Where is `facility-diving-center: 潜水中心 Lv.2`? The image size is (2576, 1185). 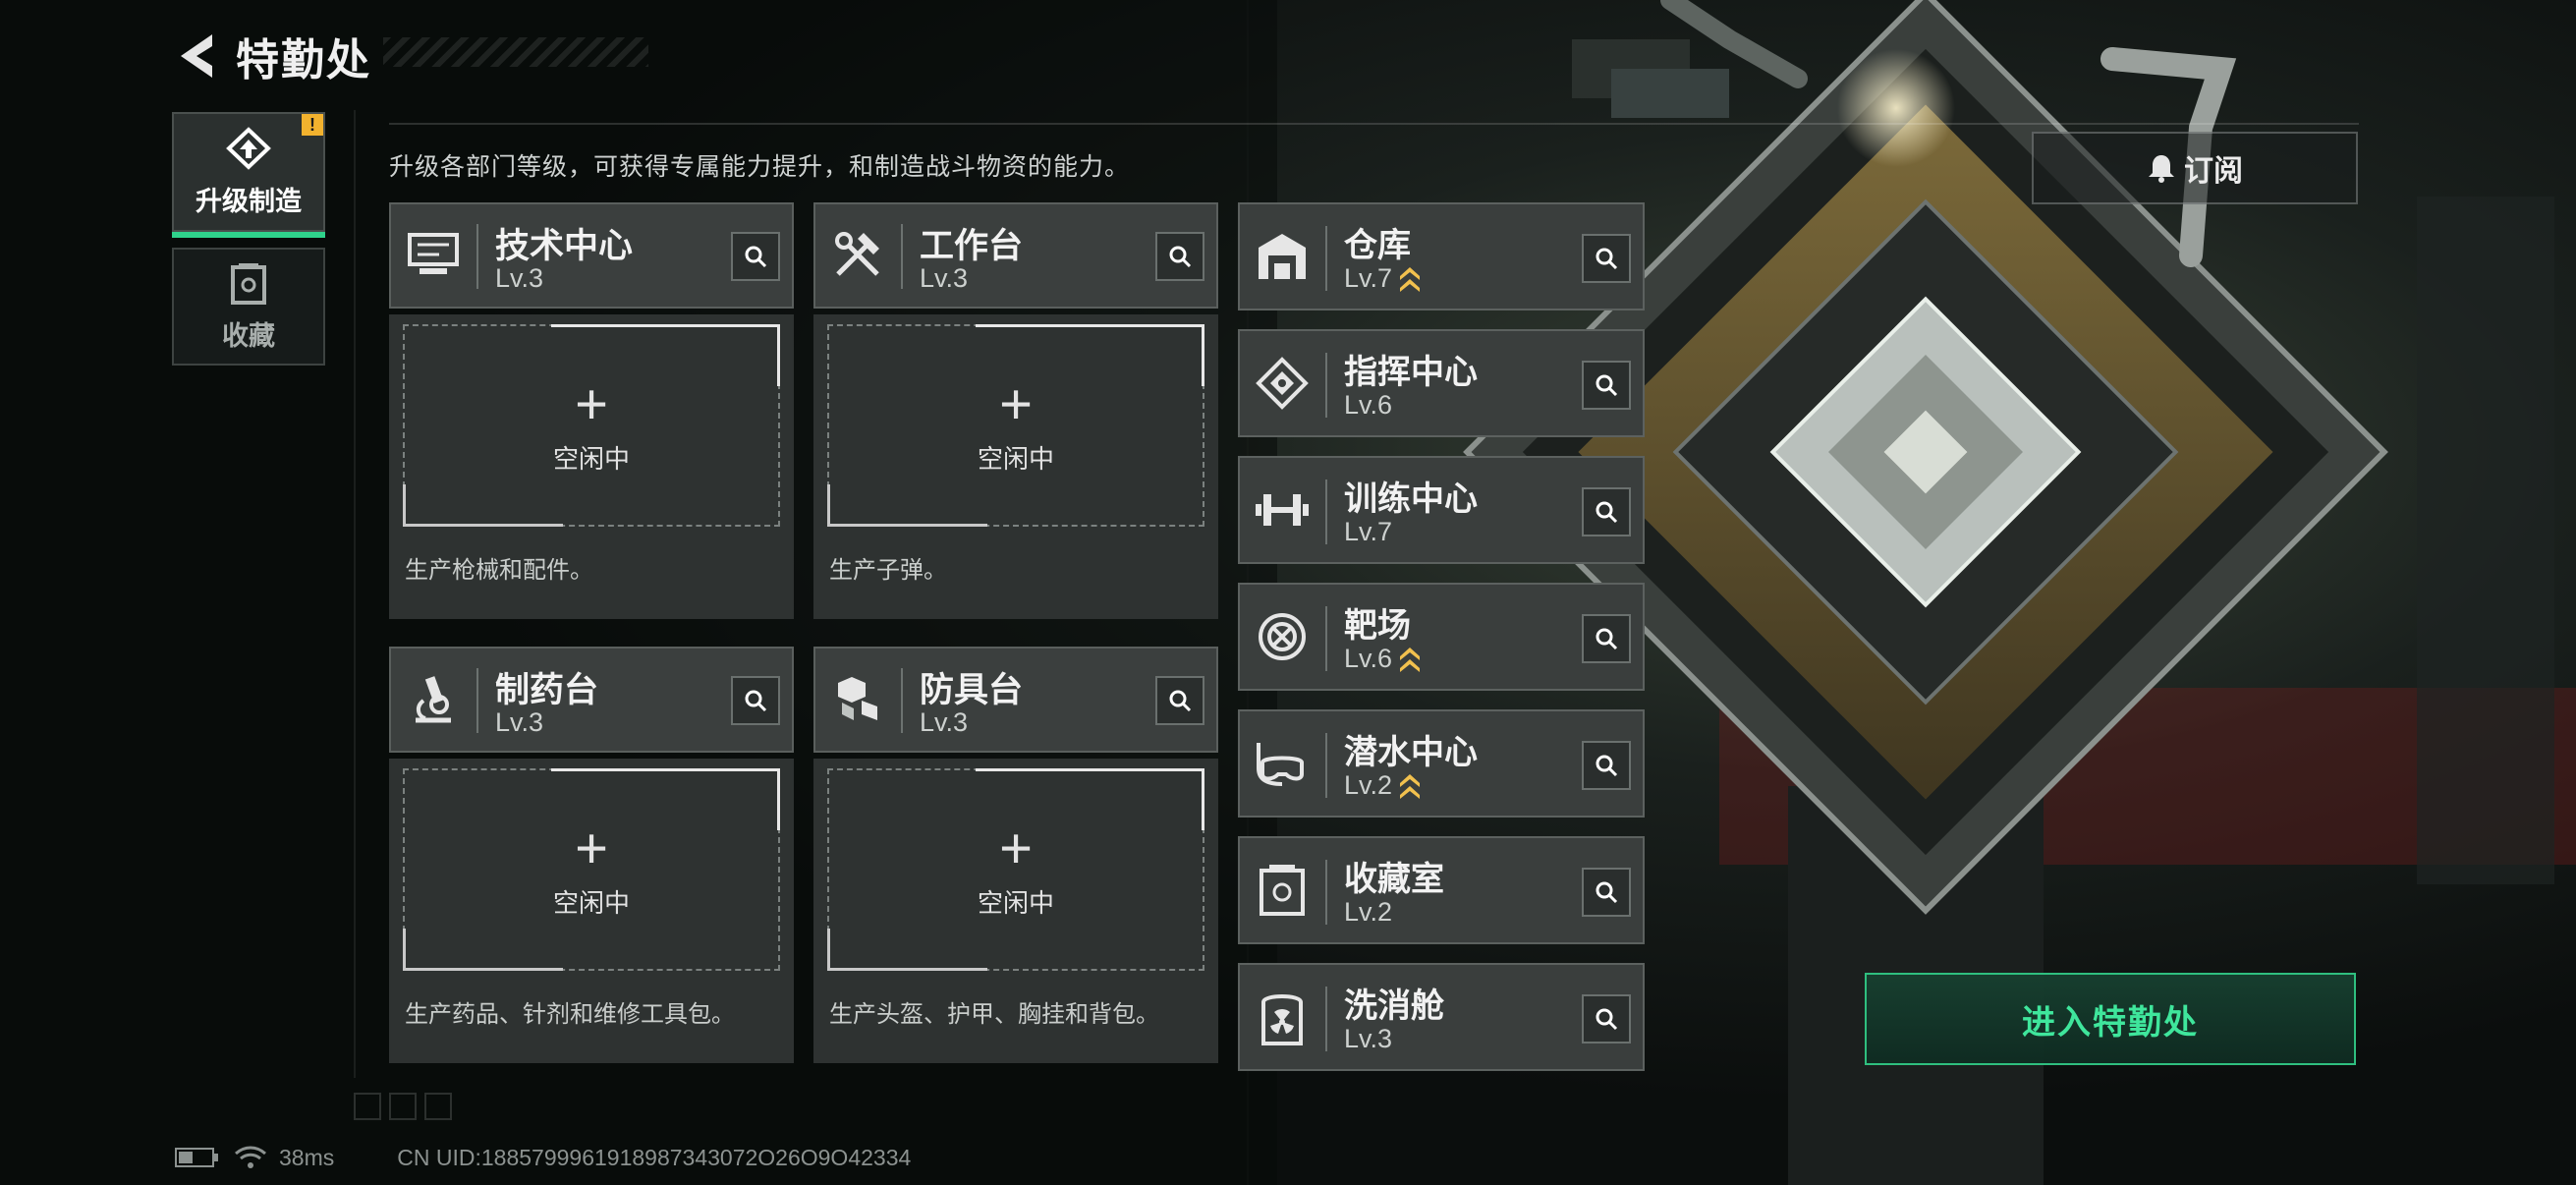 facility-diving-center: 潜水中心 Lv.2 is located at coordinates (1441, 763).